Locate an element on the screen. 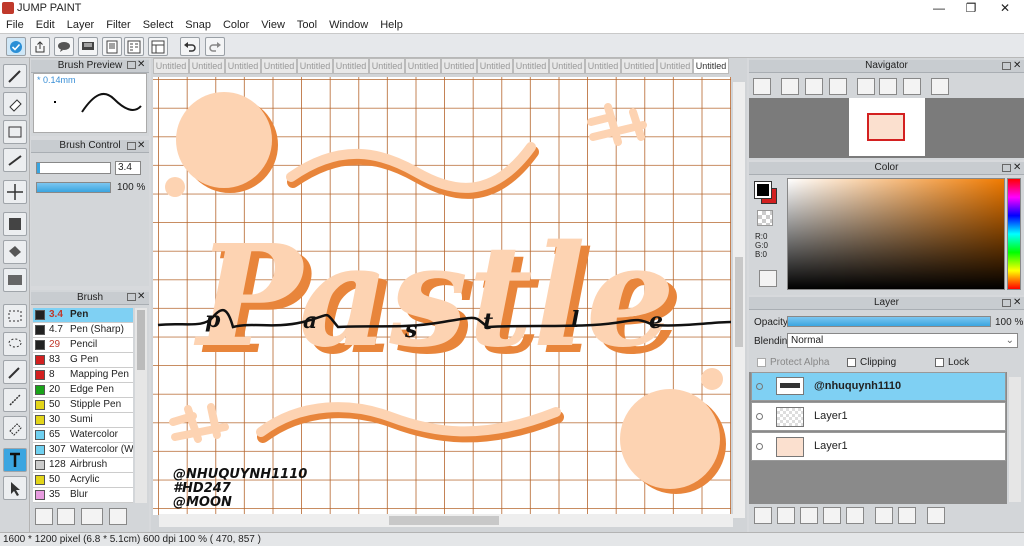 This screenshot has width=1024, height=546. brush-opacity-slider is located at coordinates (73, 187).